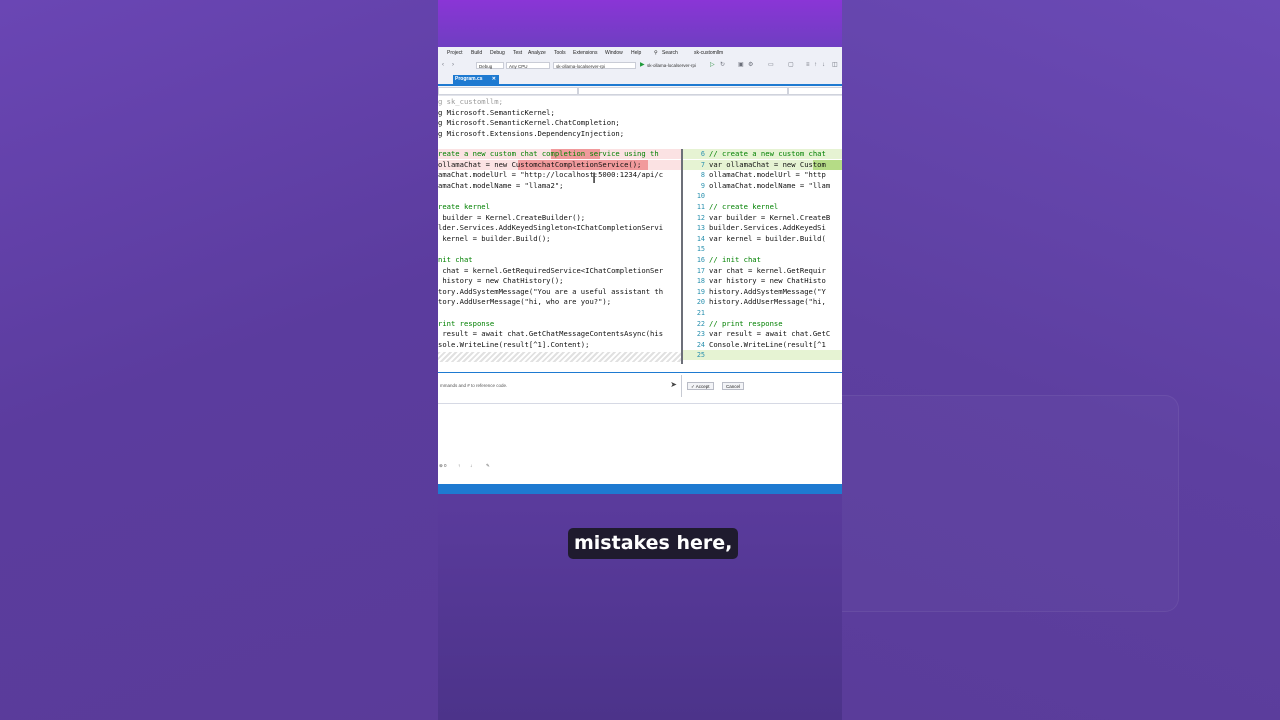  I want to click on bookmark-icon: ◫, so click(835, 65).